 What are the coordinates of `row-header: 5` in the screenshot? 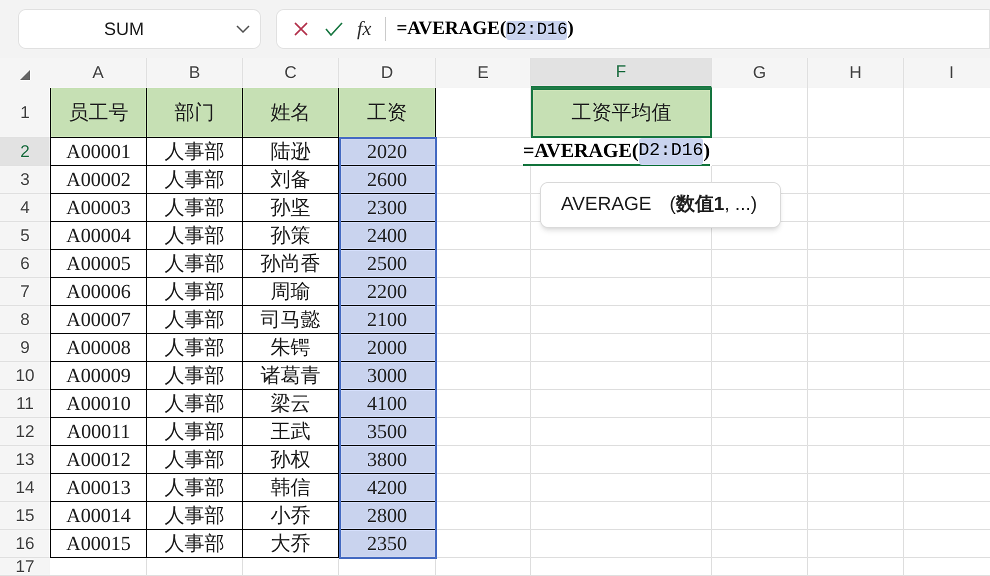 It's located at (25, 236).